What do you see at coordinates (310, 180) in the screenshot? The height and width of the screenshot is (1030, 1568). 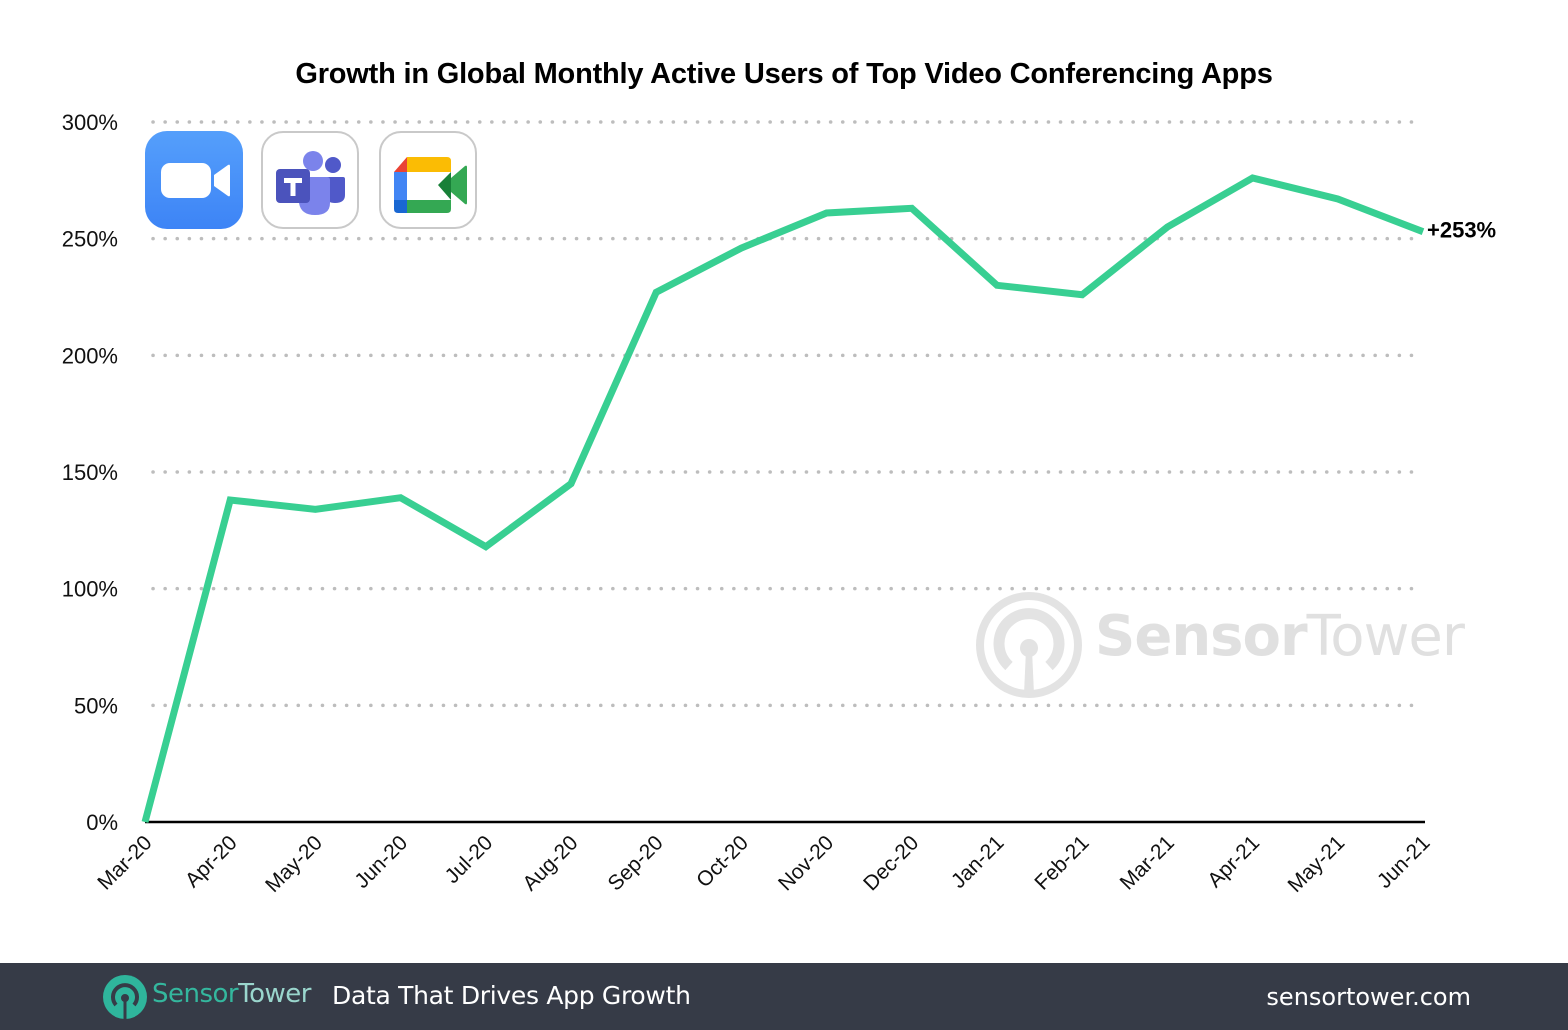 I see `teams-icon` at bounding box center [310, 180].